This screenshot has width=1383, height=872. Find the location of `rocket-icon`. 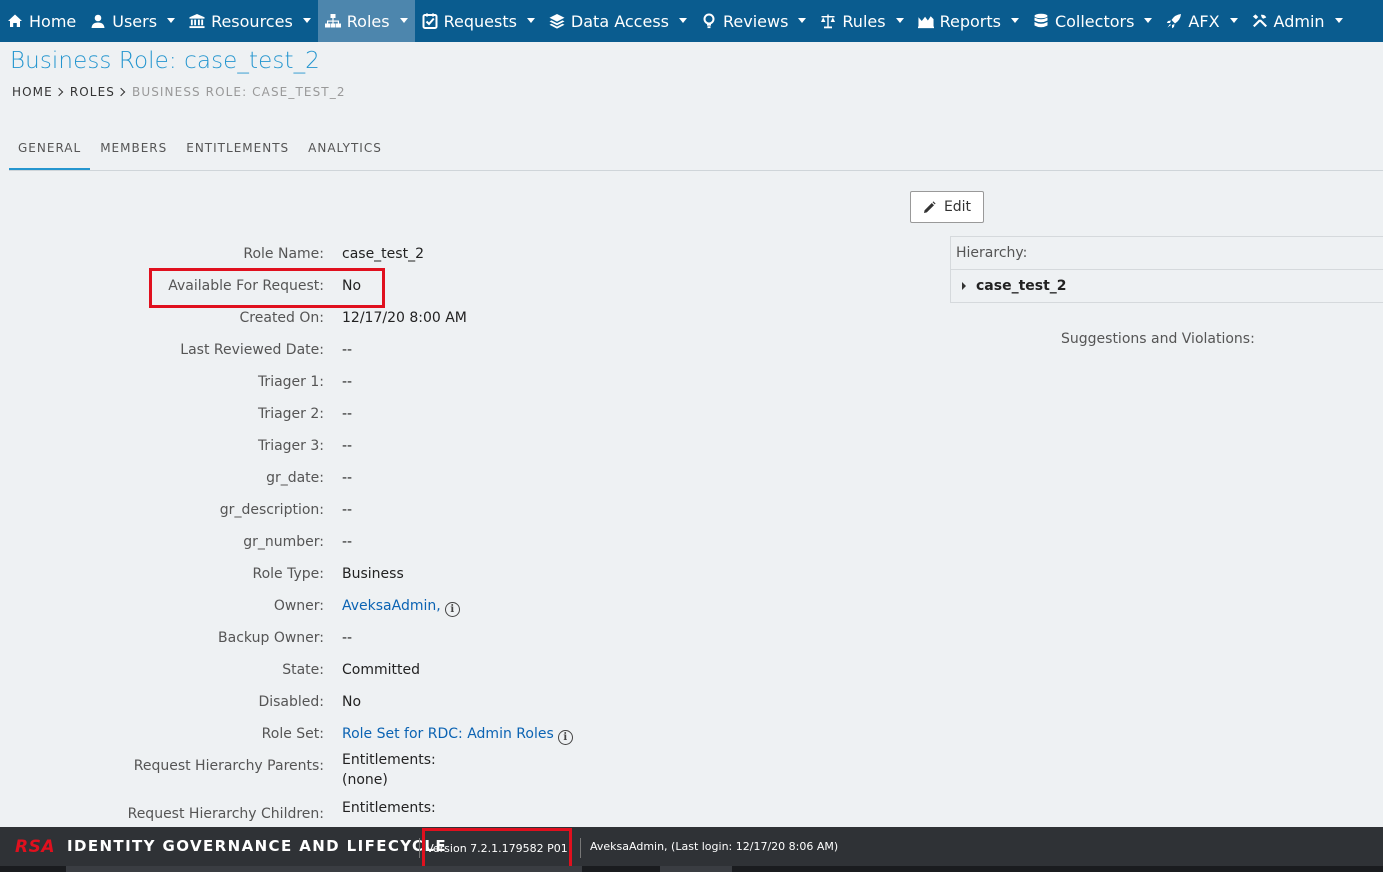

rocket-icon is located at coordinates (1174, 21).